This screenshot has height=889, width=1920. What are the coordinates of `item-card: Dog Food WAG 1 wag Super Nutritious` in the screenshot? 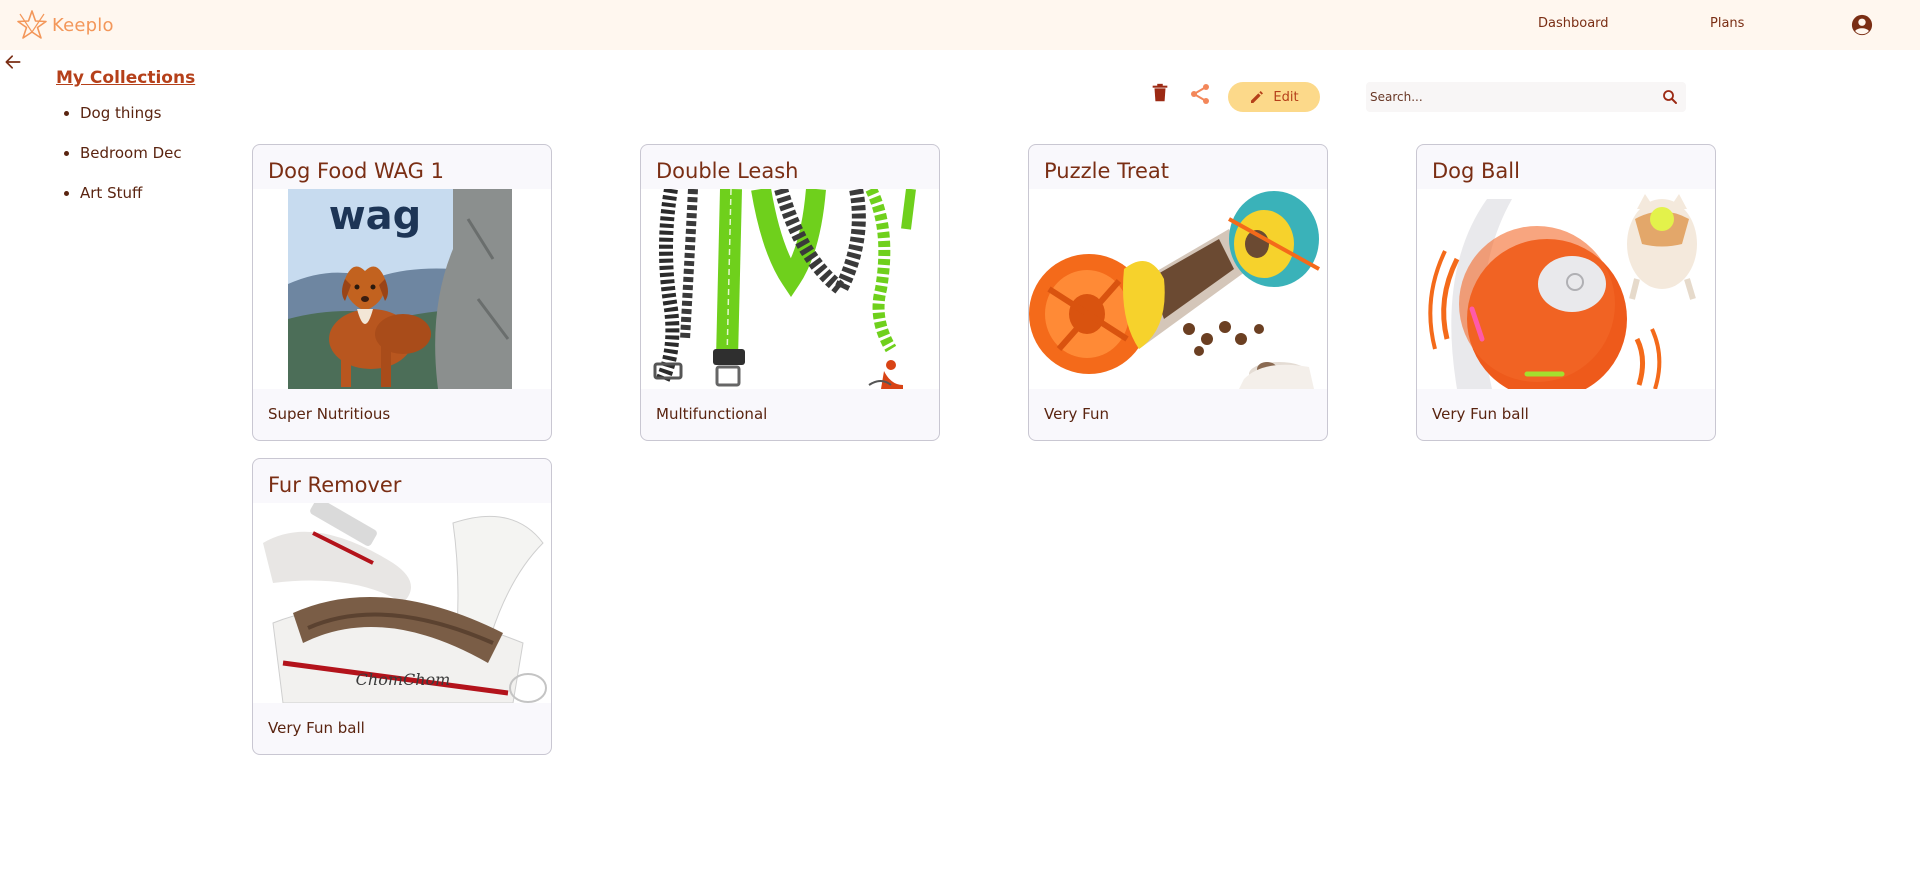 It's located at (402, 292).